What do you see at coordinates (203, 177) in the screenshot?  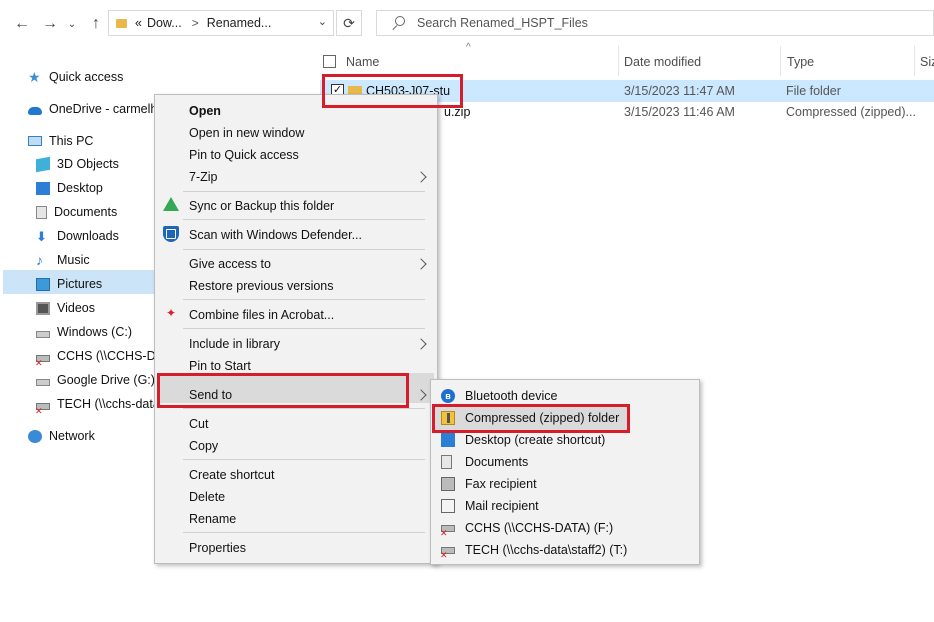 I see `menu-7zip: 7-Zip` at bounding box center [203, 177].